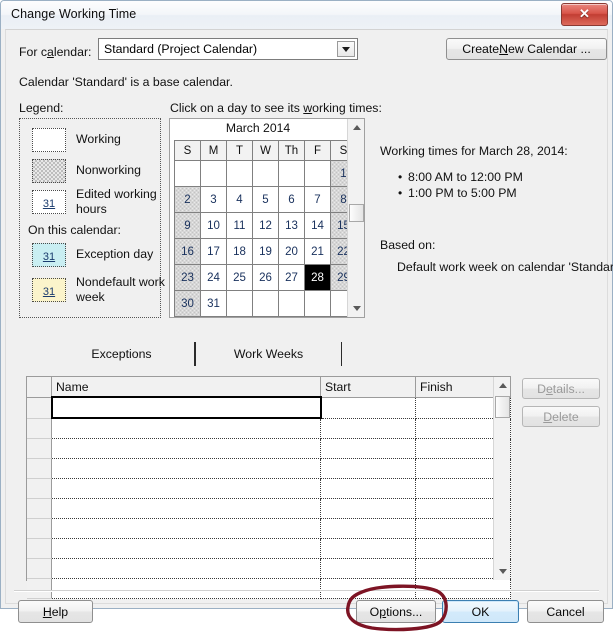  I want to click on calendar-day-26: 26, so click(265, 277).